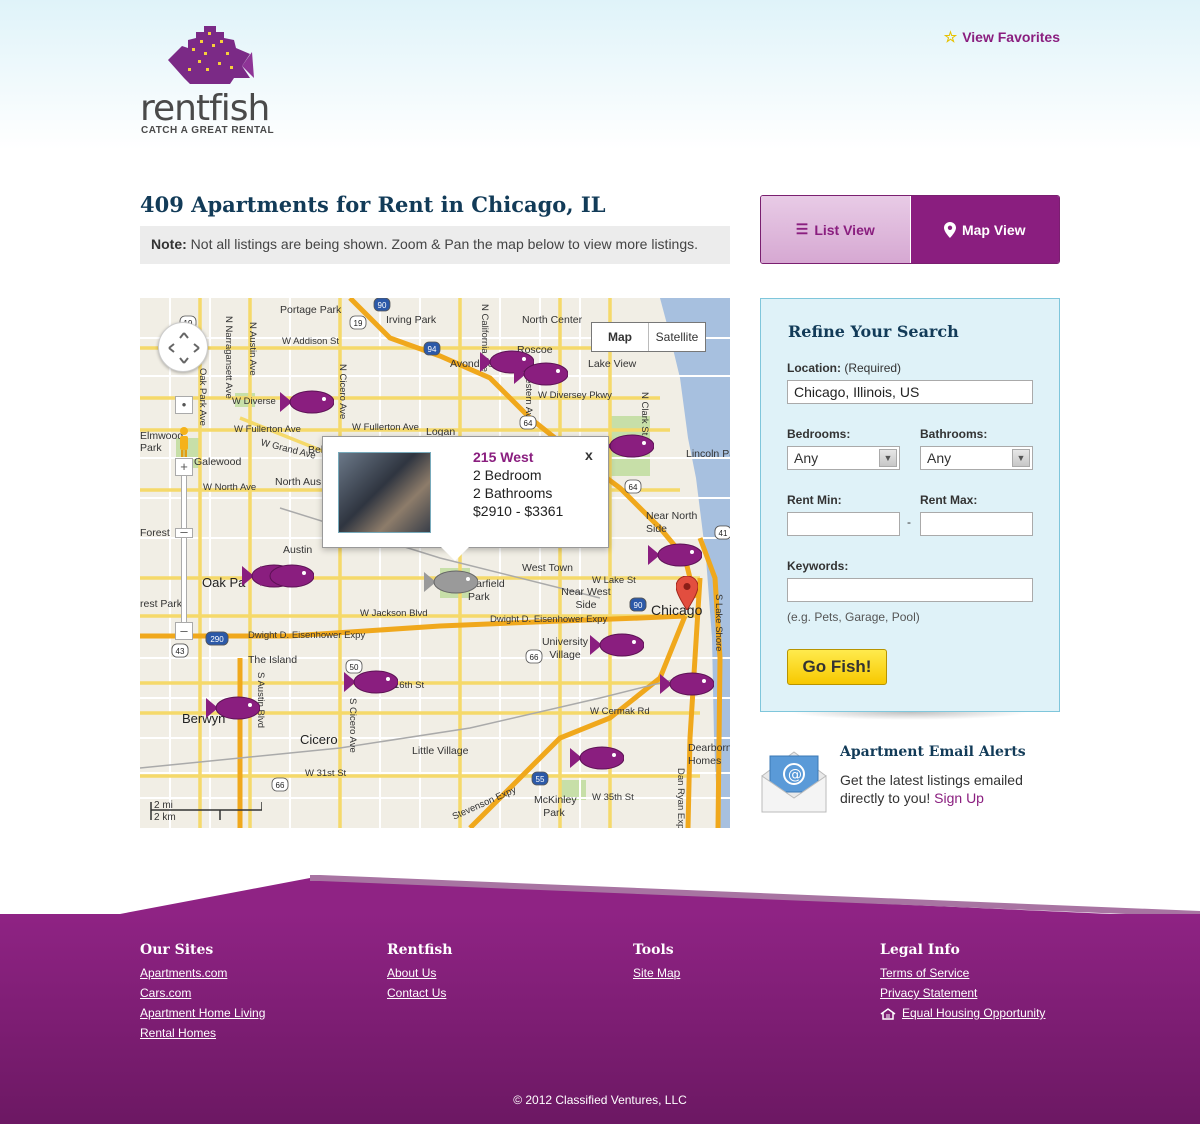  What do you see at coordinates (169, 244) in the screenshot?
I see `note-label: Note:` at bounding box center [169, 244].